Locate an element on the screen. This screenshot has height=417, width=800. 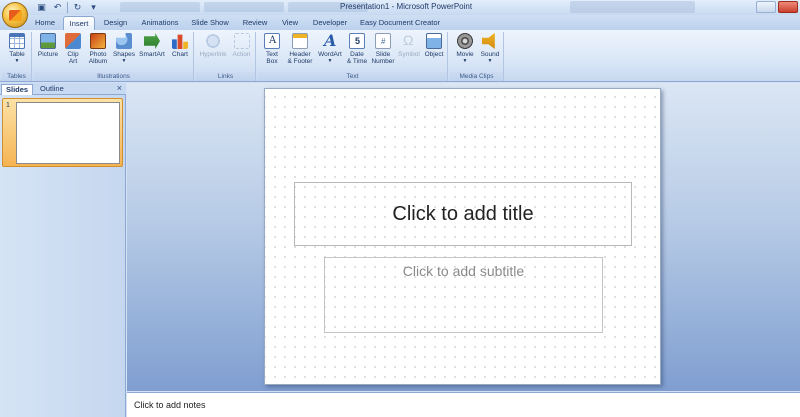
window-controls is located at coordinates (777, 7).